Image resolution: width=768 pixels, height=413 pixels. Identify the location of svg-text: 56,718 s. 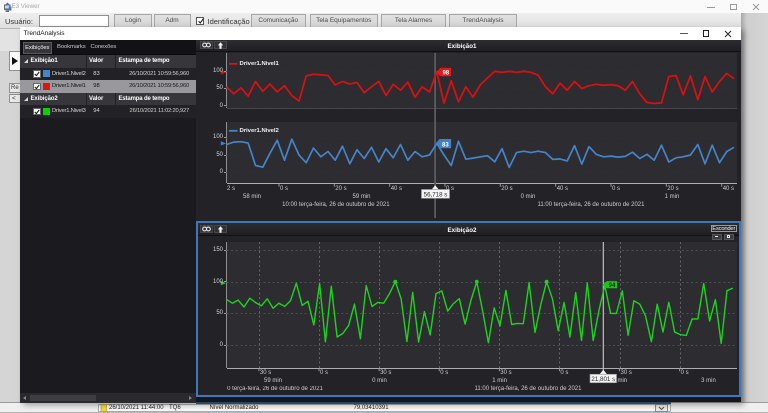
(436, 194).